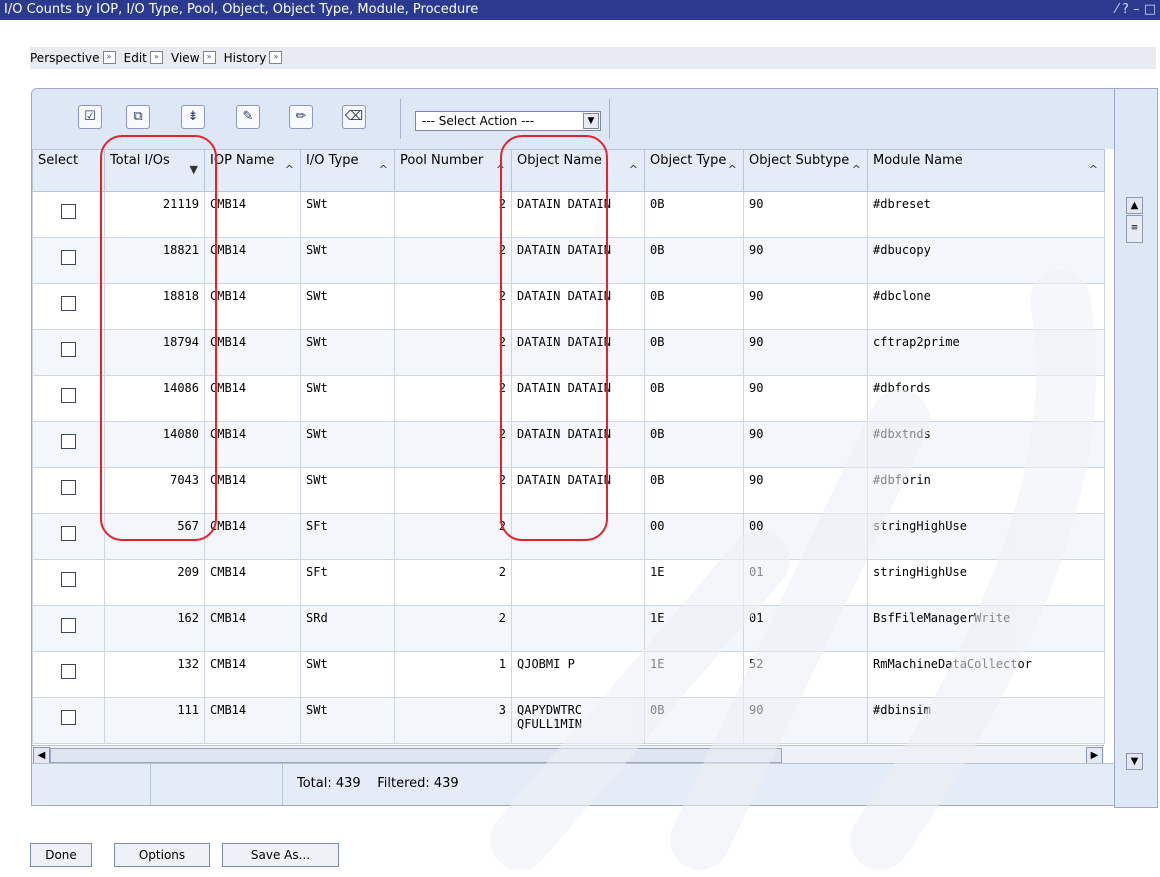 The width and height of the screenshot is (1160, 877). I want to click on cell-pool-number: 3, so click(453, 720).